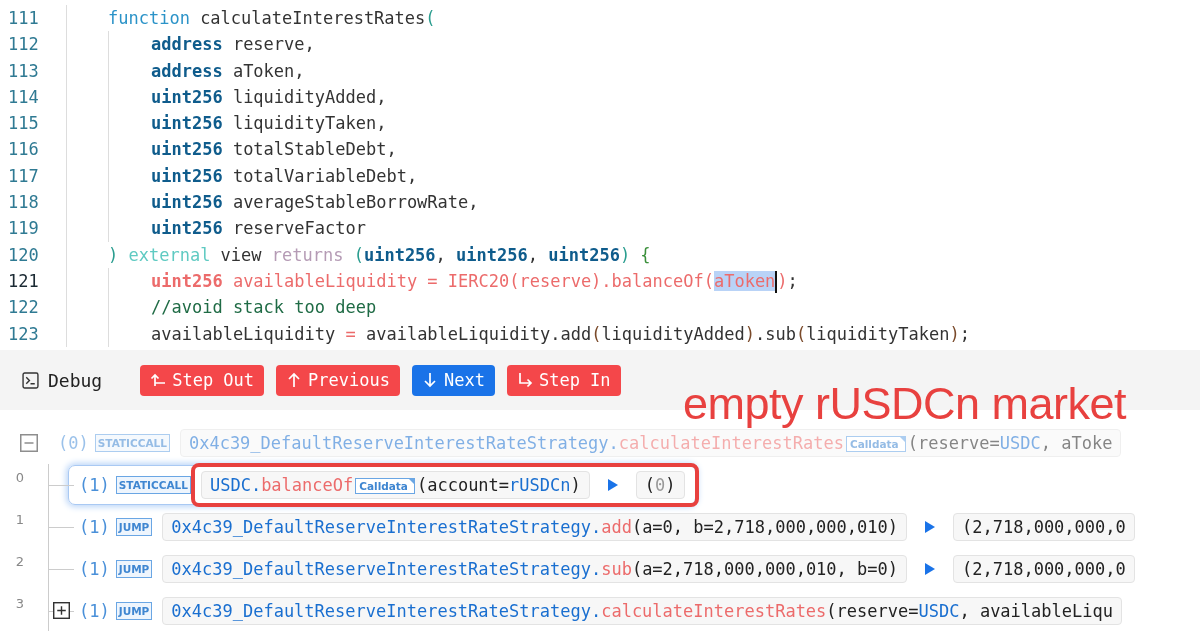 The width and height of the screenshot is (1200, 631). I want to click on selected-entry: (1) STATICCALL USDC.balanceOf Calldata (account=rUSDCn) (0), so click(382, 485).